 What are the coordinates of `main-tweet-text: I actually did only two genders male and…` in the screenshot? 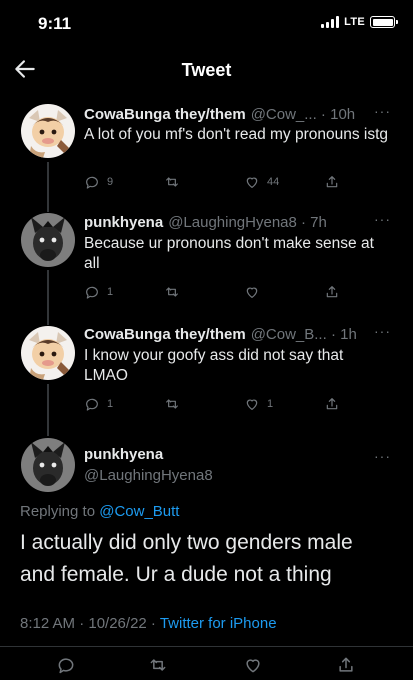 It's located at (186, 558).